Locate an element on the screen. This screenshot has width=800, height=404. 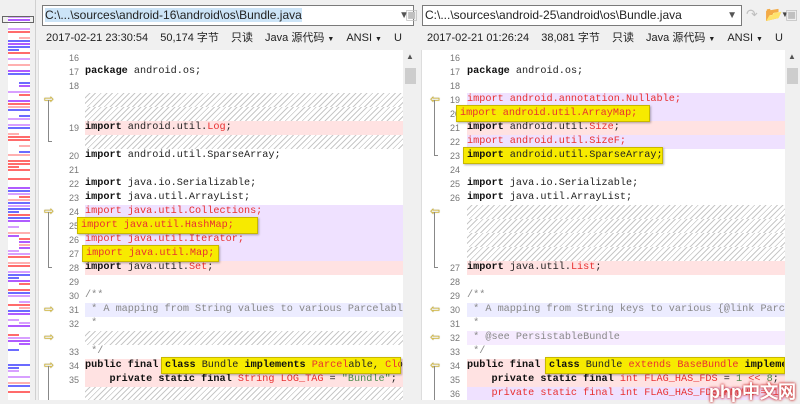
line-number: 18 is located at coordinates (73, 86).